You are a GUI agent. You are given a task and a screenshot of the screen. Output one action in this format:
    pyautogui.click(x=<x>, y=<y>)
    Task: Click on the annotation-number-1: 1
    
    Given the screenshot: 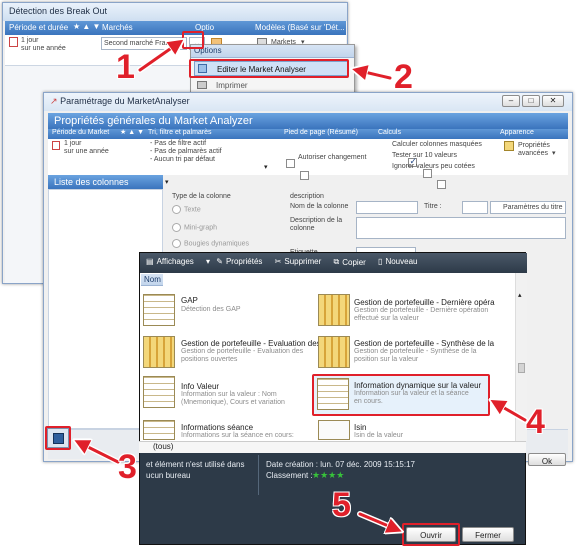 What is the action you would take?
    pyautogui.click(x=125, y=67)
    